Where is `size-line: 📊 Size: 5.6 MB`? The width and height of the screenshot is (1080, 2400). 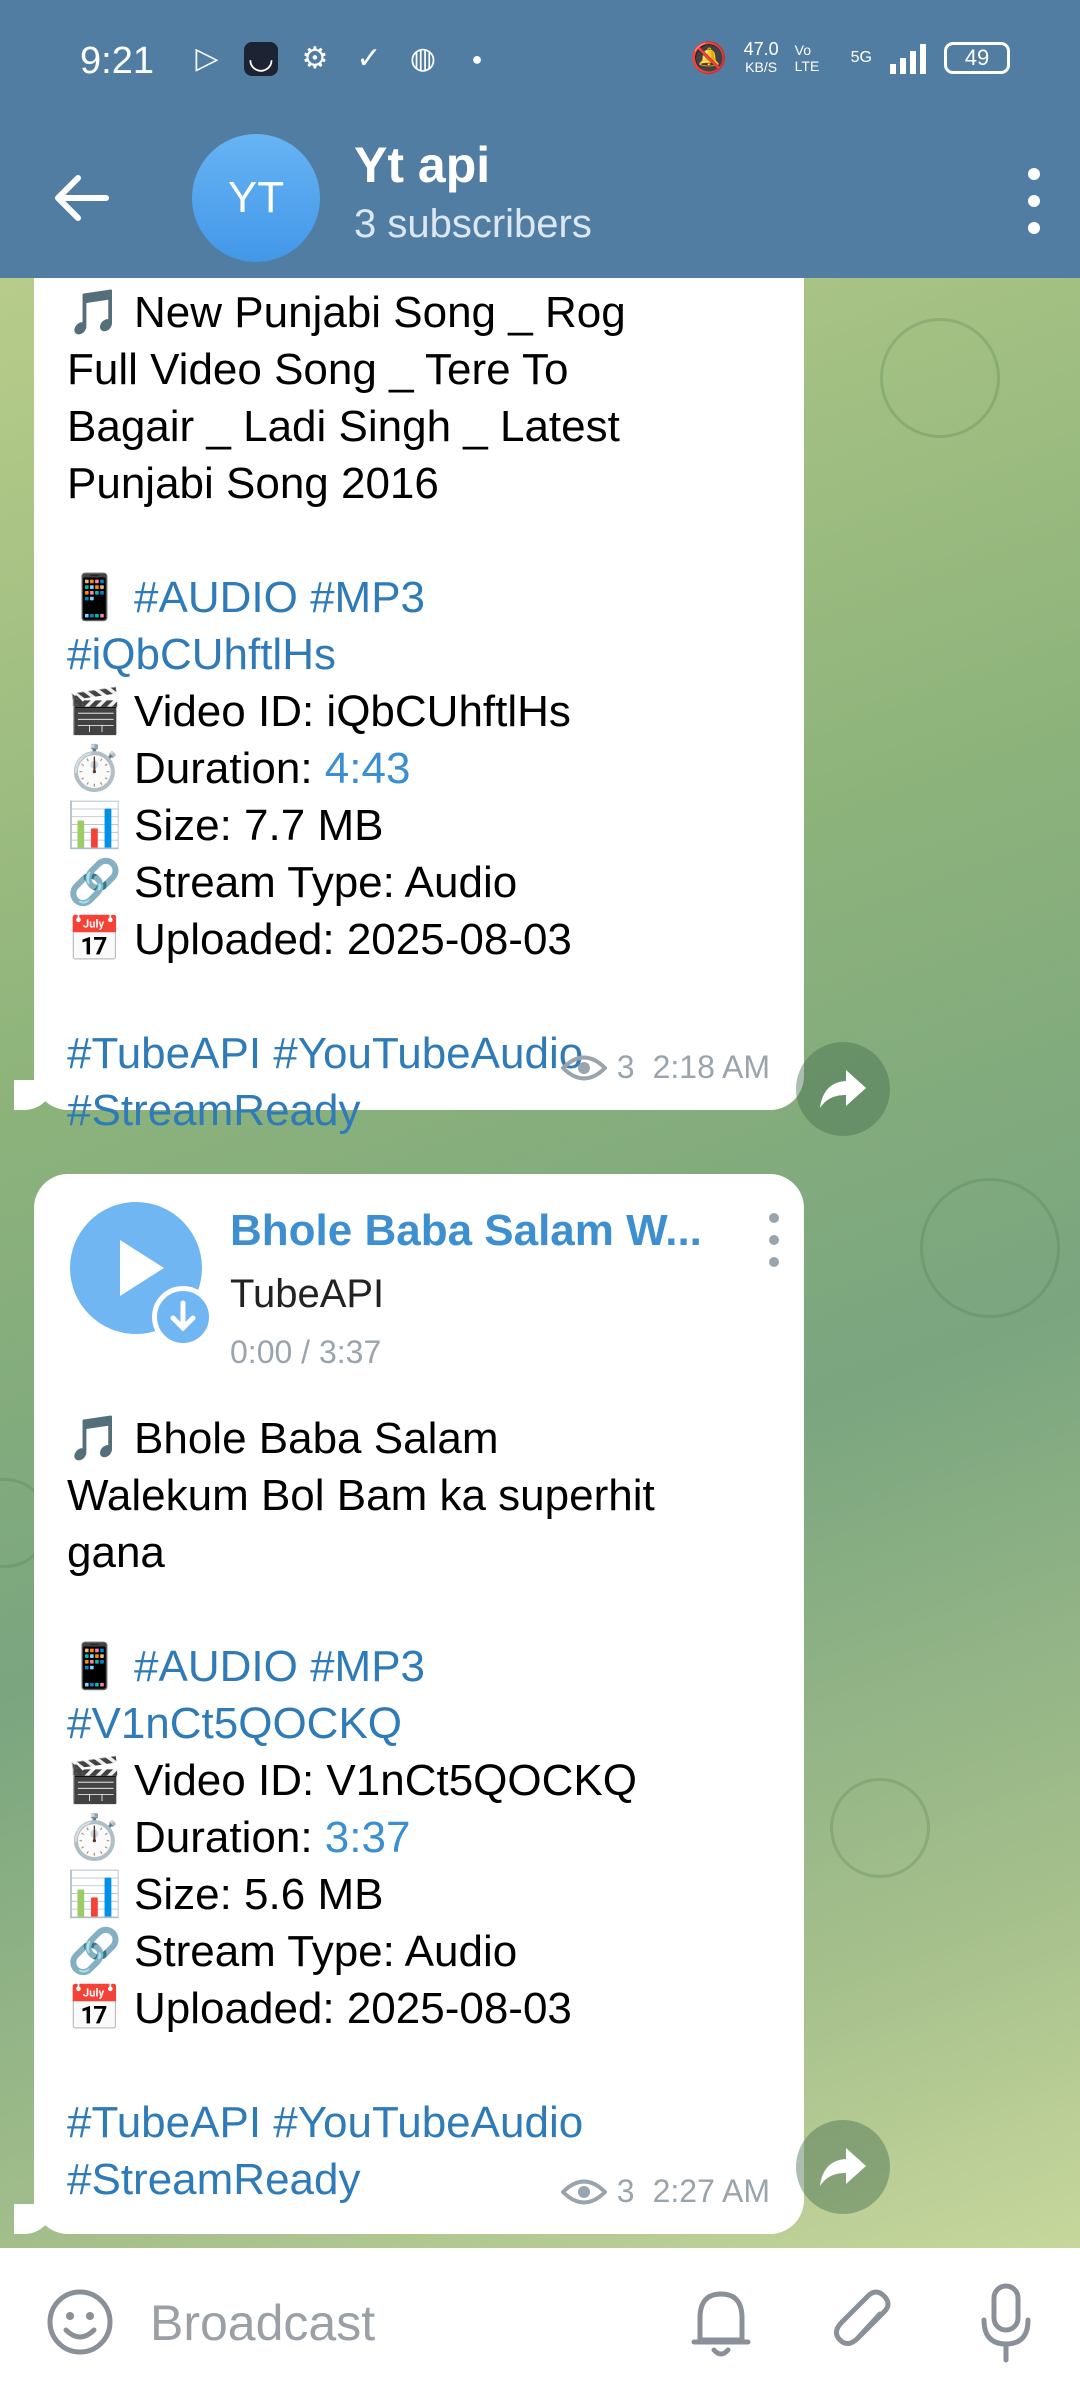 size-line: 📊 Size: 5.6 MB is located at coordinates (225, 1894).